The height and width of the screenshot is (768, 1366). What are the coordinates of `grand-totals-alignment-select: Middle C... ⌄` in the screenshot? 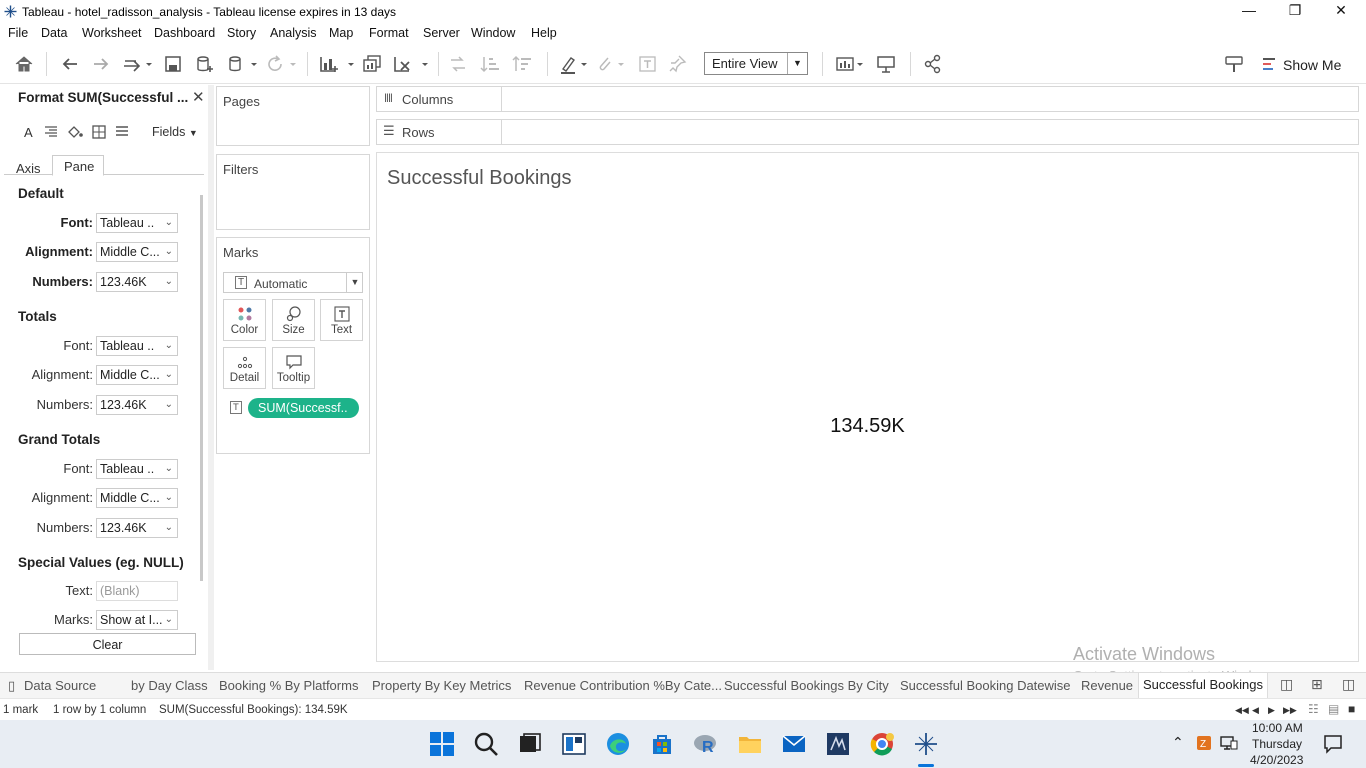 It's located at (137, 498).